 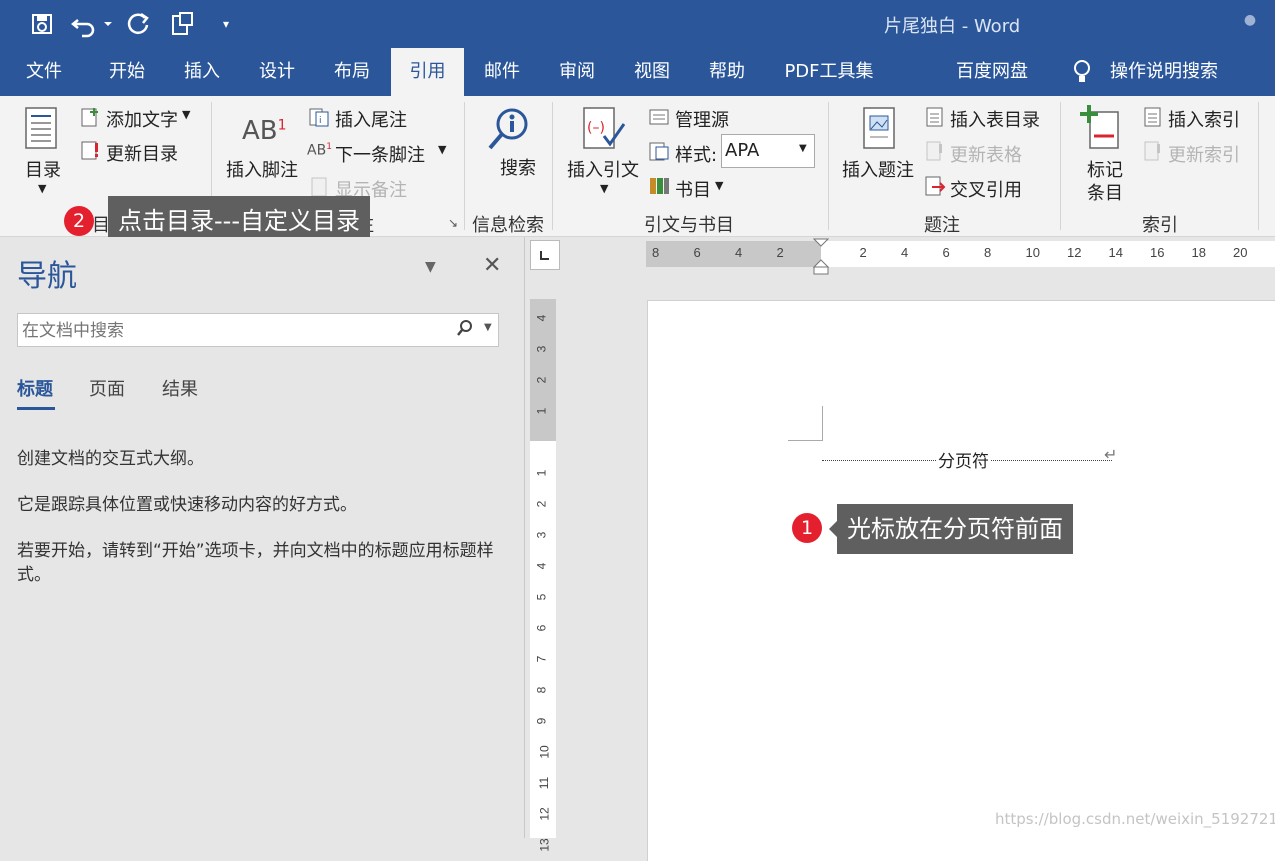 I want to click on nav-options-chevron-icon: ▼, so click(x=430, y=267).